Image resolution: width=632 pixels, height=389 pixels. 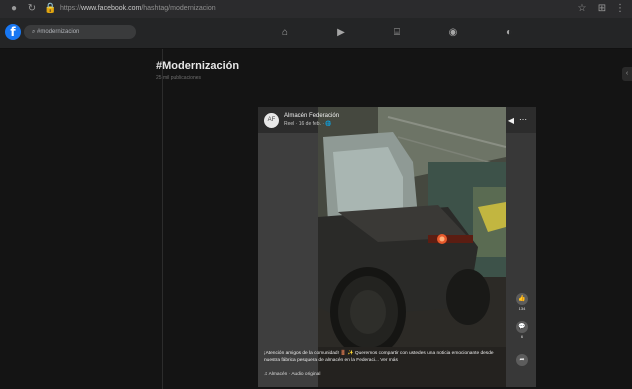 I want to click on post-count: 25 mil publicaciones, so click(x=179, y=78).